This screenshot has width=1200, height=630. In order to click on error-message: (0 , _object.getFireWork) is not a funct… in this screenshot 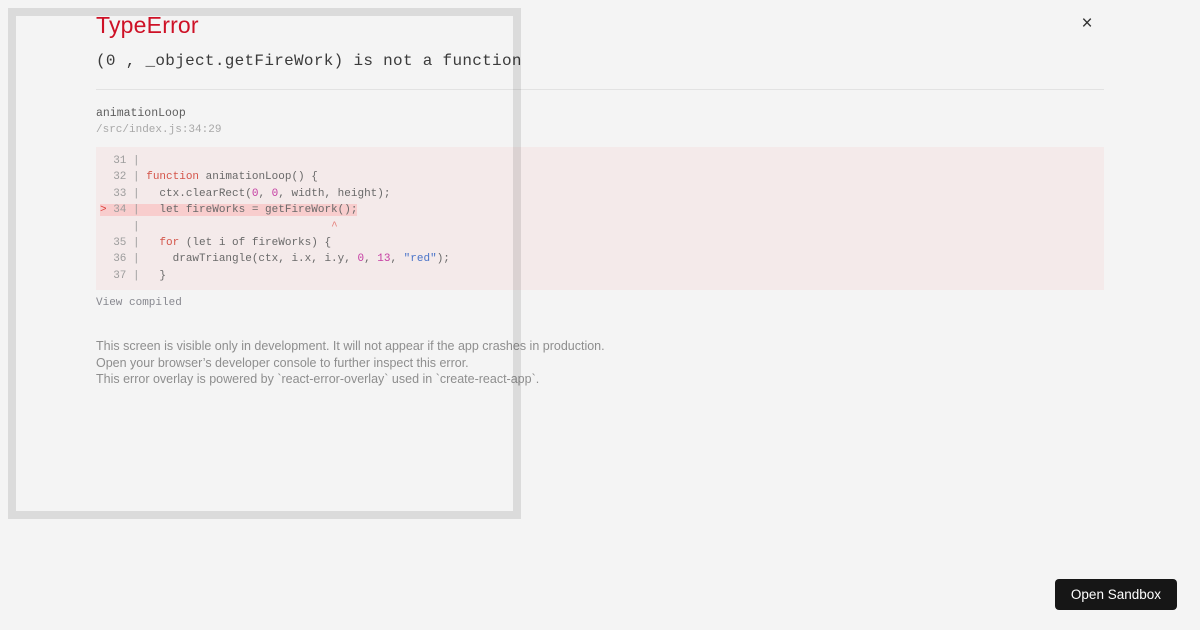, I will do `click(309, 61)`.